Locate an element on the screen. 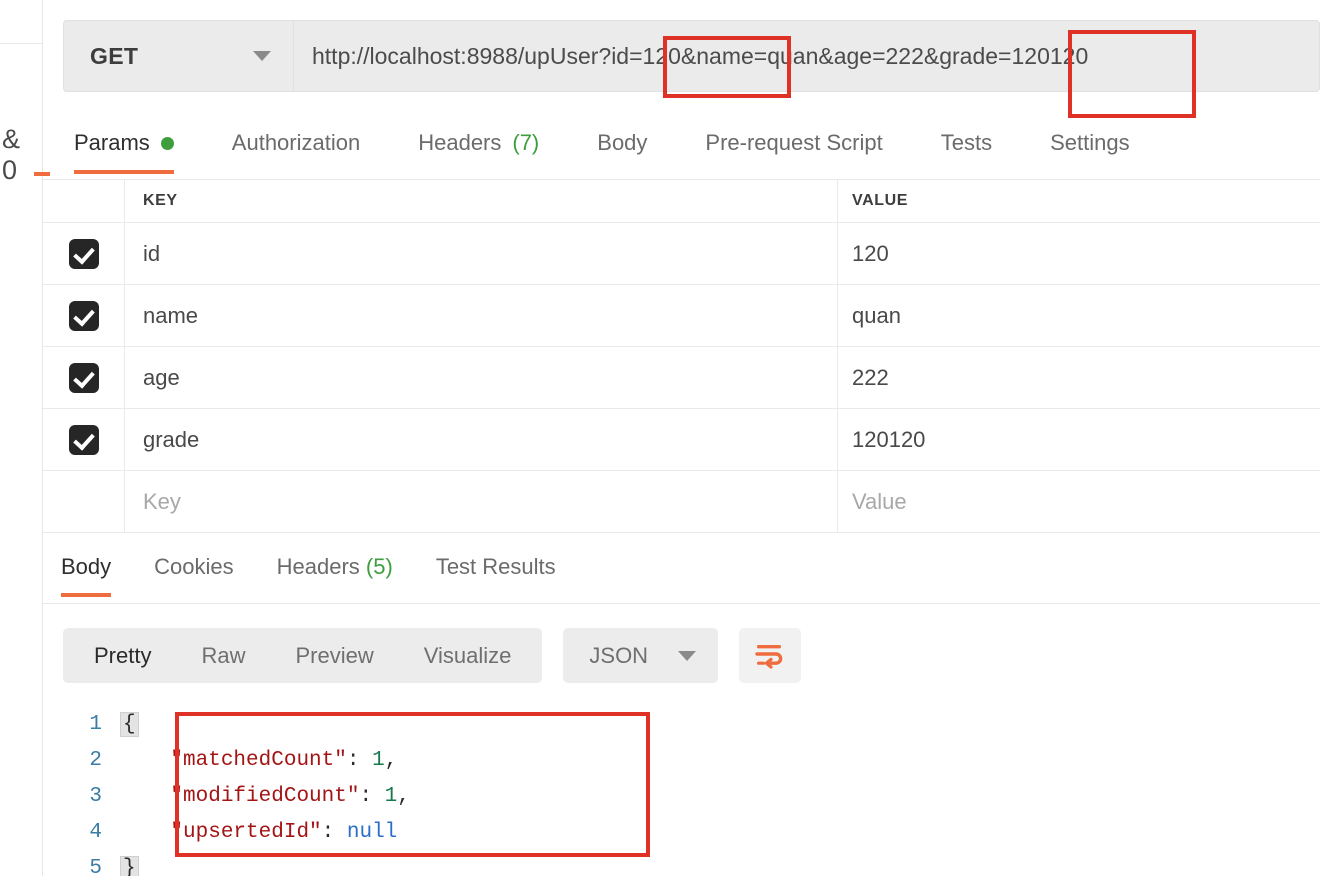 The image size is (1320, 876). key-input: id is located at coordinates (481, 253).